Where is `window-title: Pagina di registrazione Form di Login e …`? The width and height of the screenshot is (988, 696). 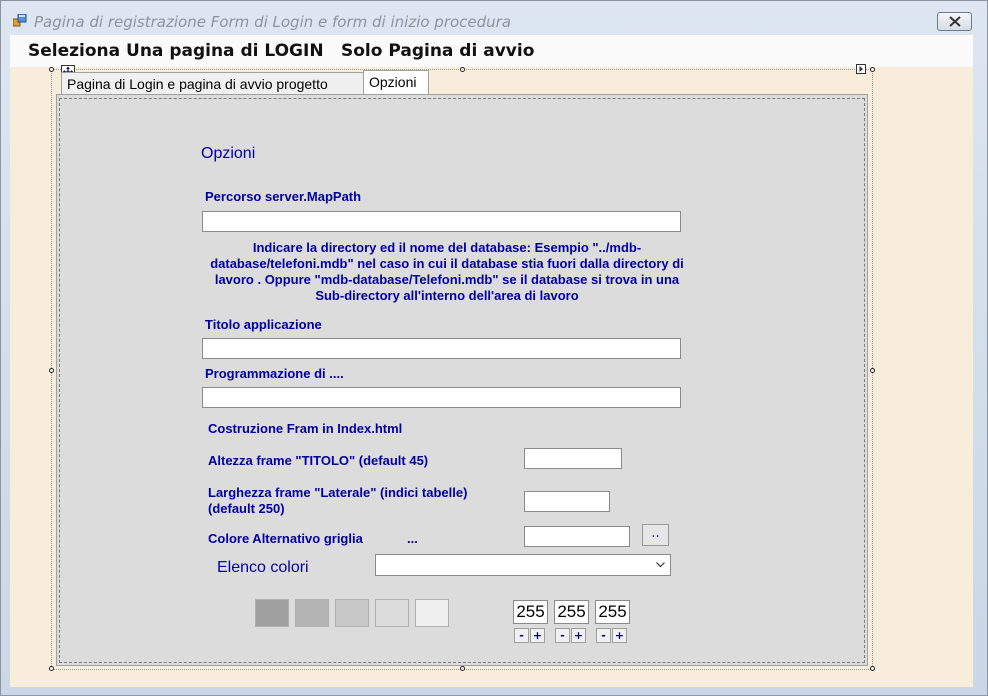 window-title: Pagina di registrazione Form di Login e … is located at coordinates (273, 22).